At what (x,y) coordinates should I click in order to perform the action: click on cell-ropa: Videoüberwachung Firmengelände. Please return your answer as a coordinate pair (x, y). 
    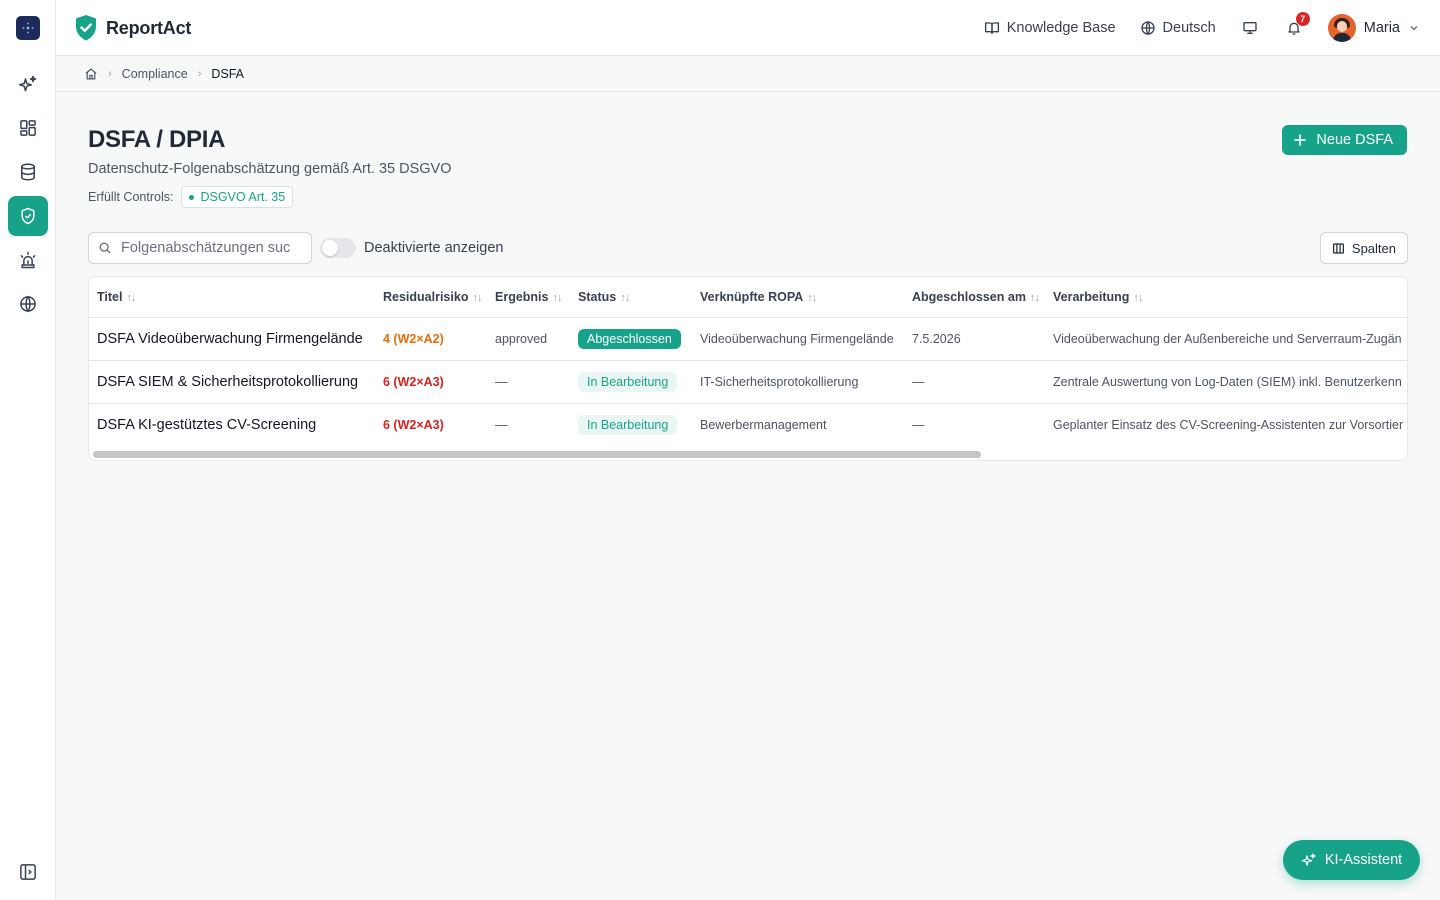
    Looking at the image, I should click on (798, 339).